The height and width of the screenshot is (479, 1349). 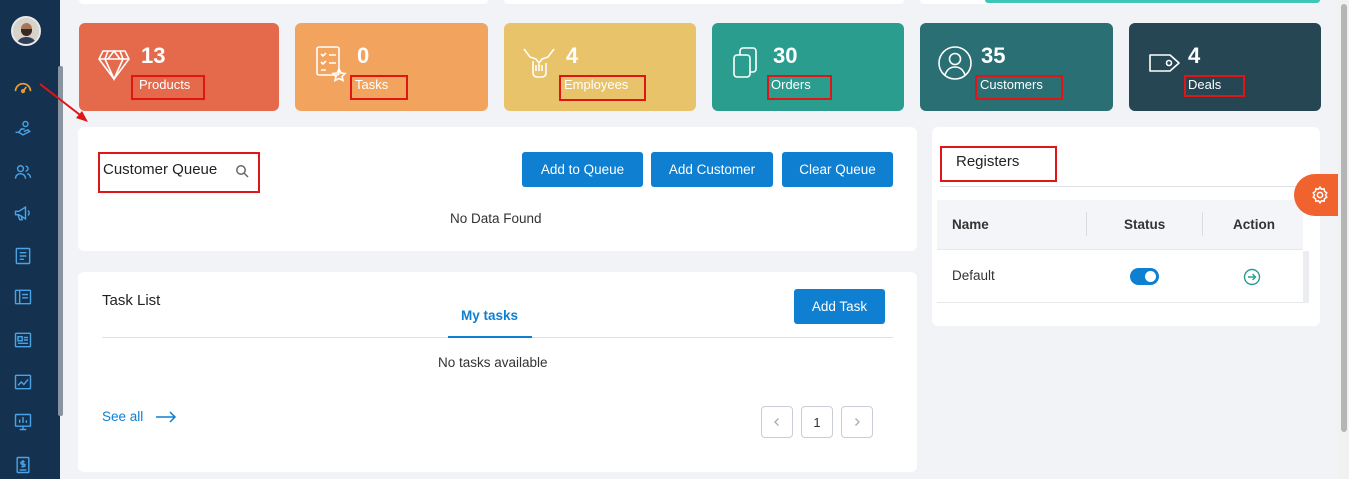 What do you see at coordinates (114, 63) in the screenshot?
I see `diamond-icon` at bounding box center [114, 63].